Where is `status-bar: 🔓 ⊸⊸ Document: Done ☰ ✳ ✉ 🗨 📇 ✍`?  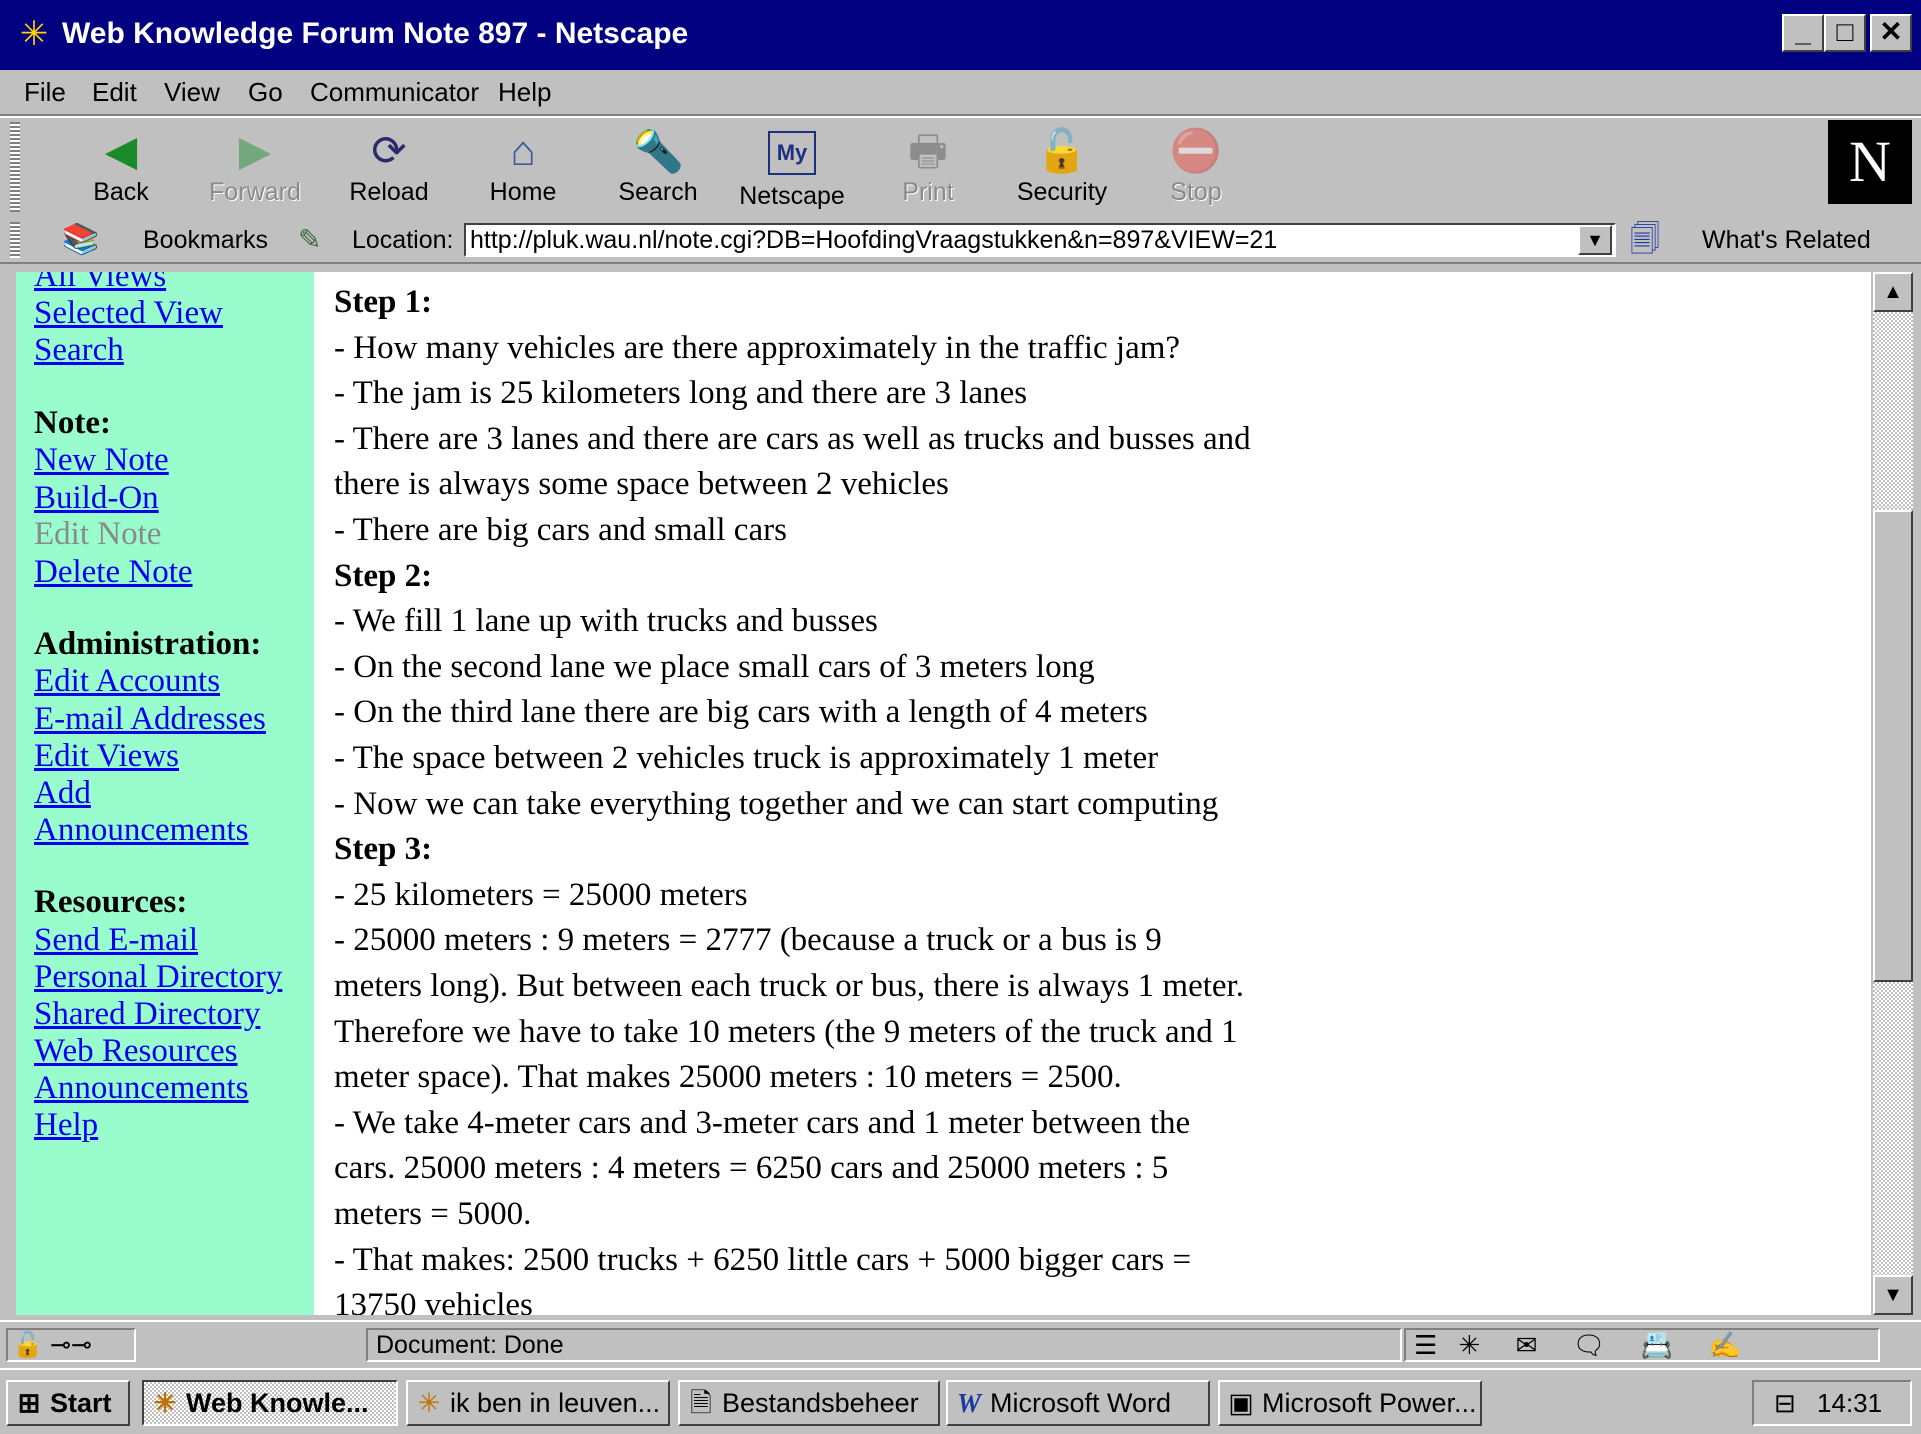 status-bar: 🔓 ⊸⊸ Document: Done ☰ ✳ ✉ 🗨 📇 ✍ is located at coordinates (960, 1344).